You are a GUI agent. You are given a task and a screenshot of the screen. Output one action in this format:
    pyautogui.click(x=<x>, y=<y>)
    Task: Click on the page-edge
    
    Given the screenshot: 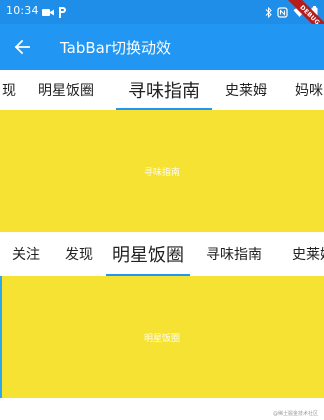 What is the action you would take?
    pyautogui.click(x=1, y=337)
    